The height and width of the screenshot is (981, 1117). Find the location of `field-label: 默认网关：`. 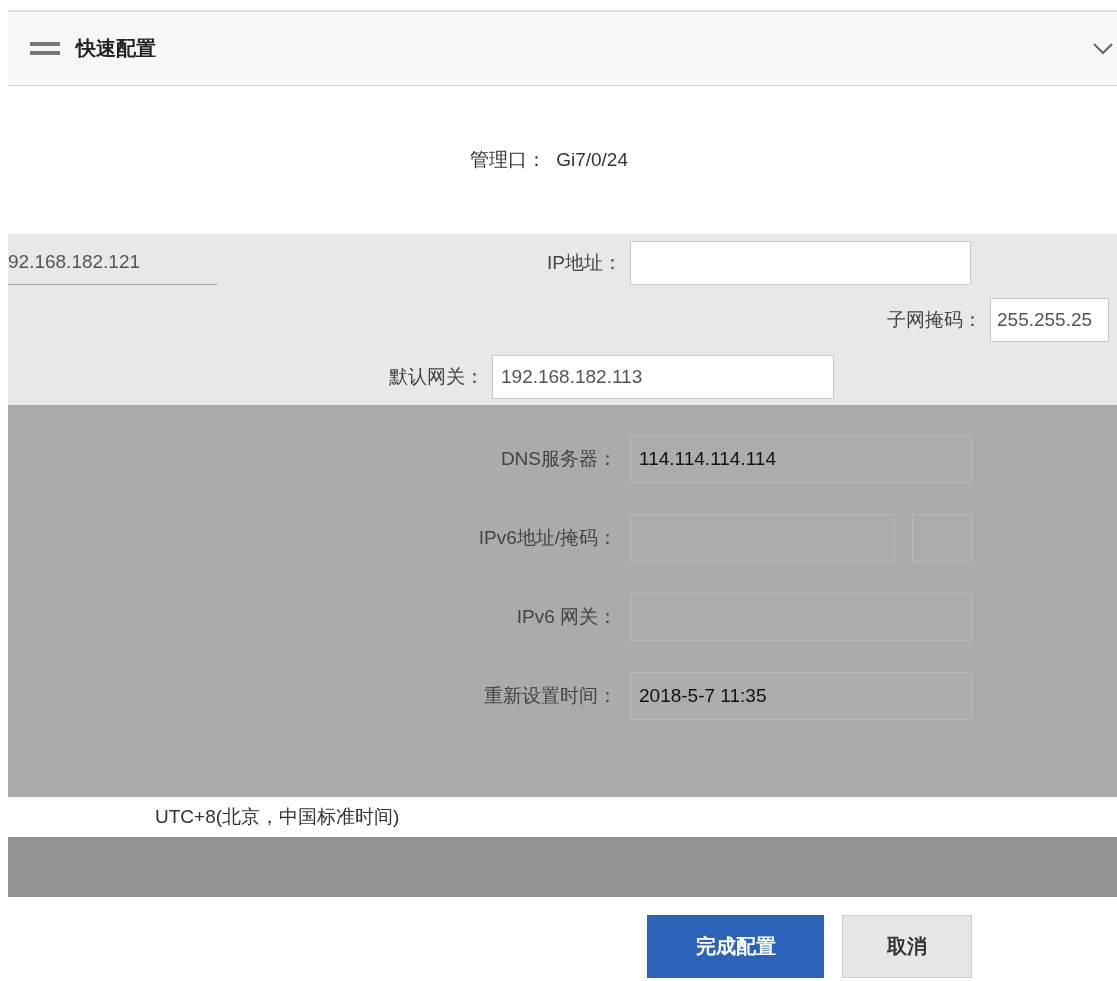

field-label: 默认网关： is located at coordinates (436, 376).